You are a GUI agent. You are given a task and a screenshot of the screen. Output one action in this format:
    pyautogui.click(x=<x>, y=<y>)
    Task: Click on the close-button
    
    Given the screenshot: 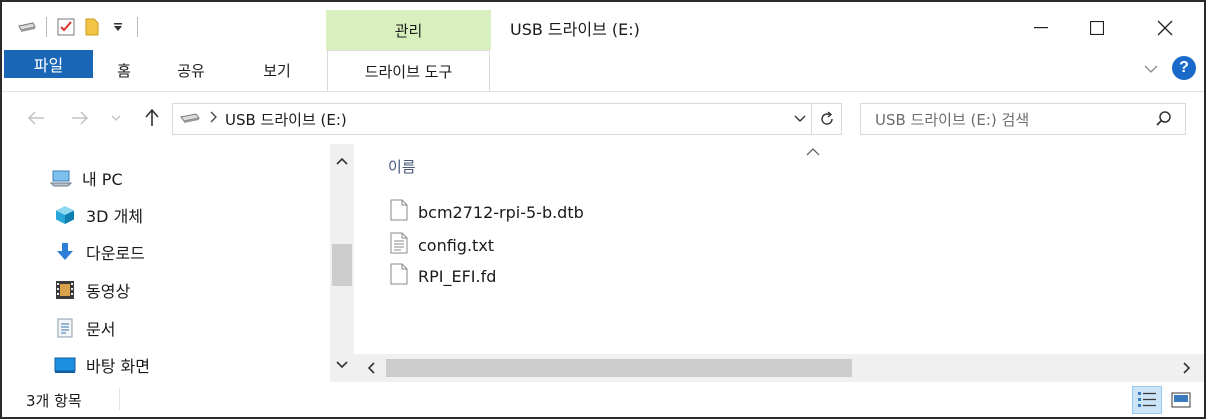 What is the action you would take?
    pyautogui.click(x=1165, y=28)
    